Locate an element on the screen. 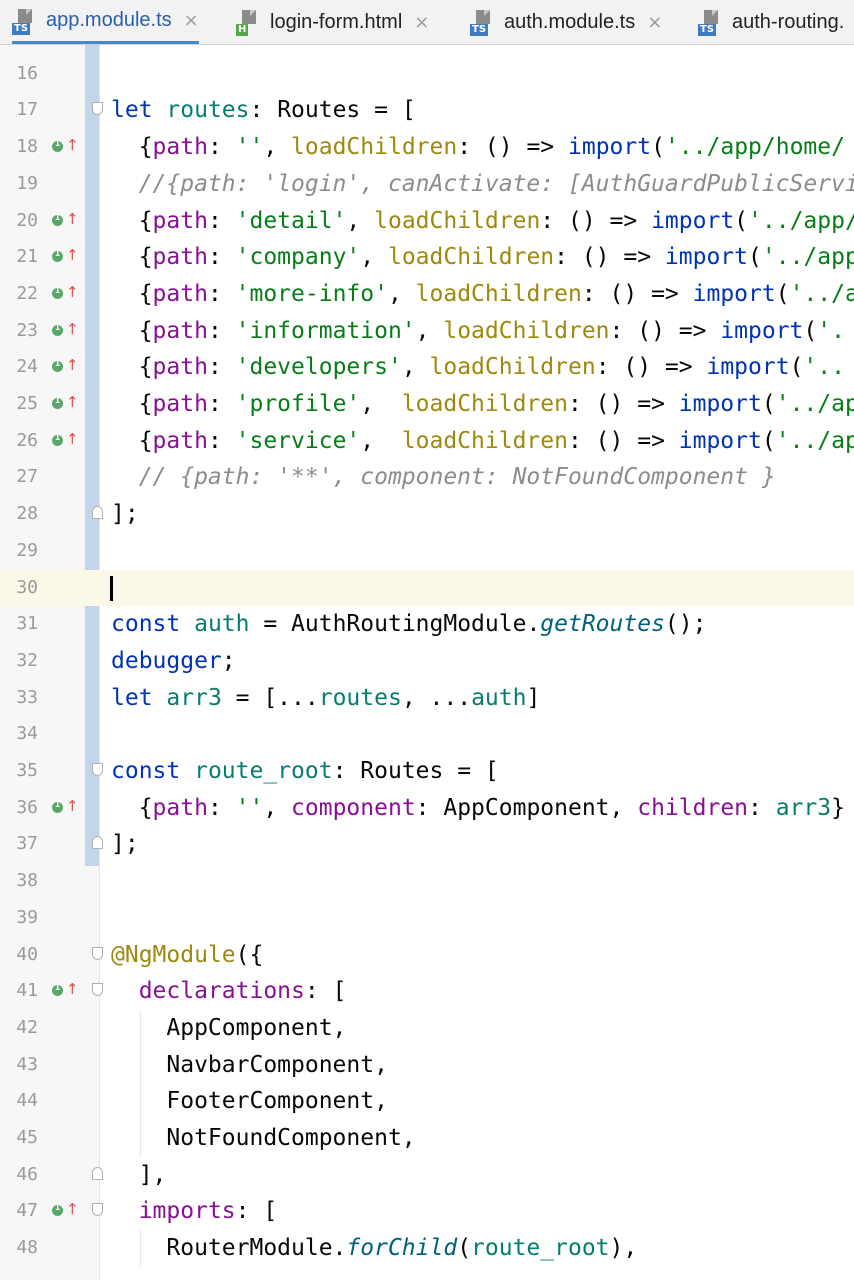 The height and width of the screenshot is (1280, 854). line-number: 44 is located at coordinates (27, 1101).